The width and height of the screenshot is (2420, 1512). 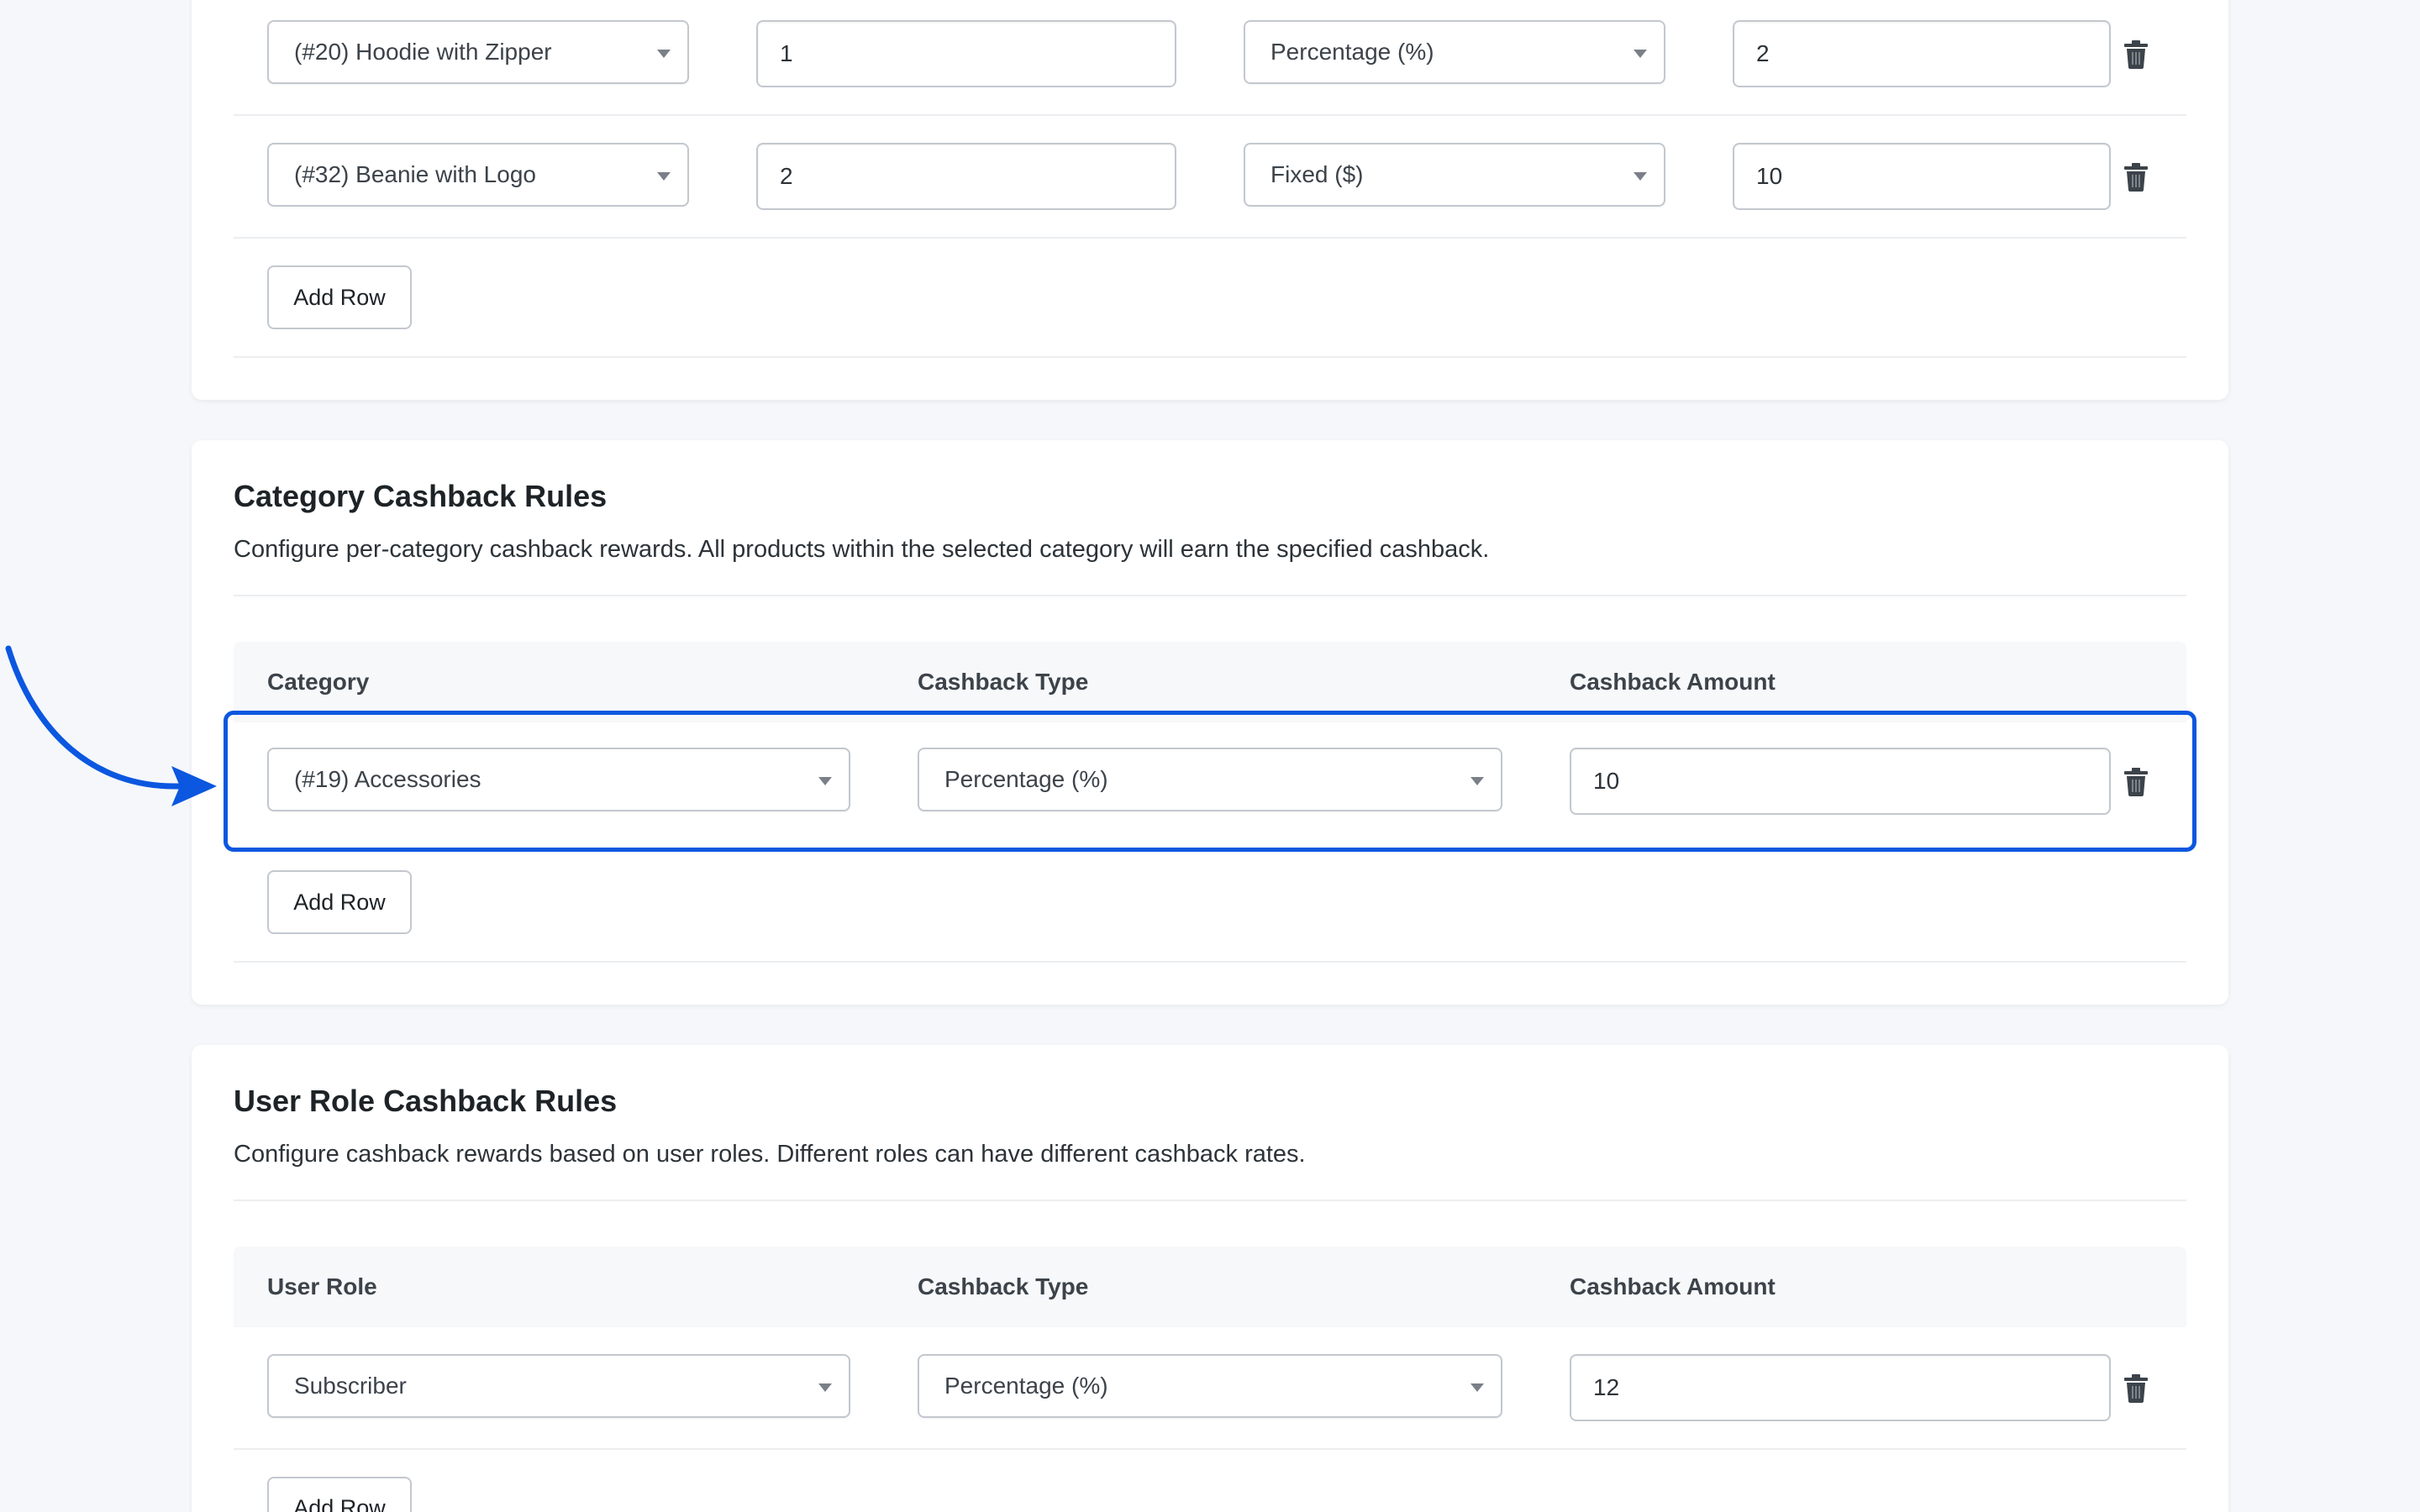 What do you see at coordinates (1454, 175) in the screenshot?
I see `cashback-type-select: Fixed ($)` at bounding box center [1454, 175].